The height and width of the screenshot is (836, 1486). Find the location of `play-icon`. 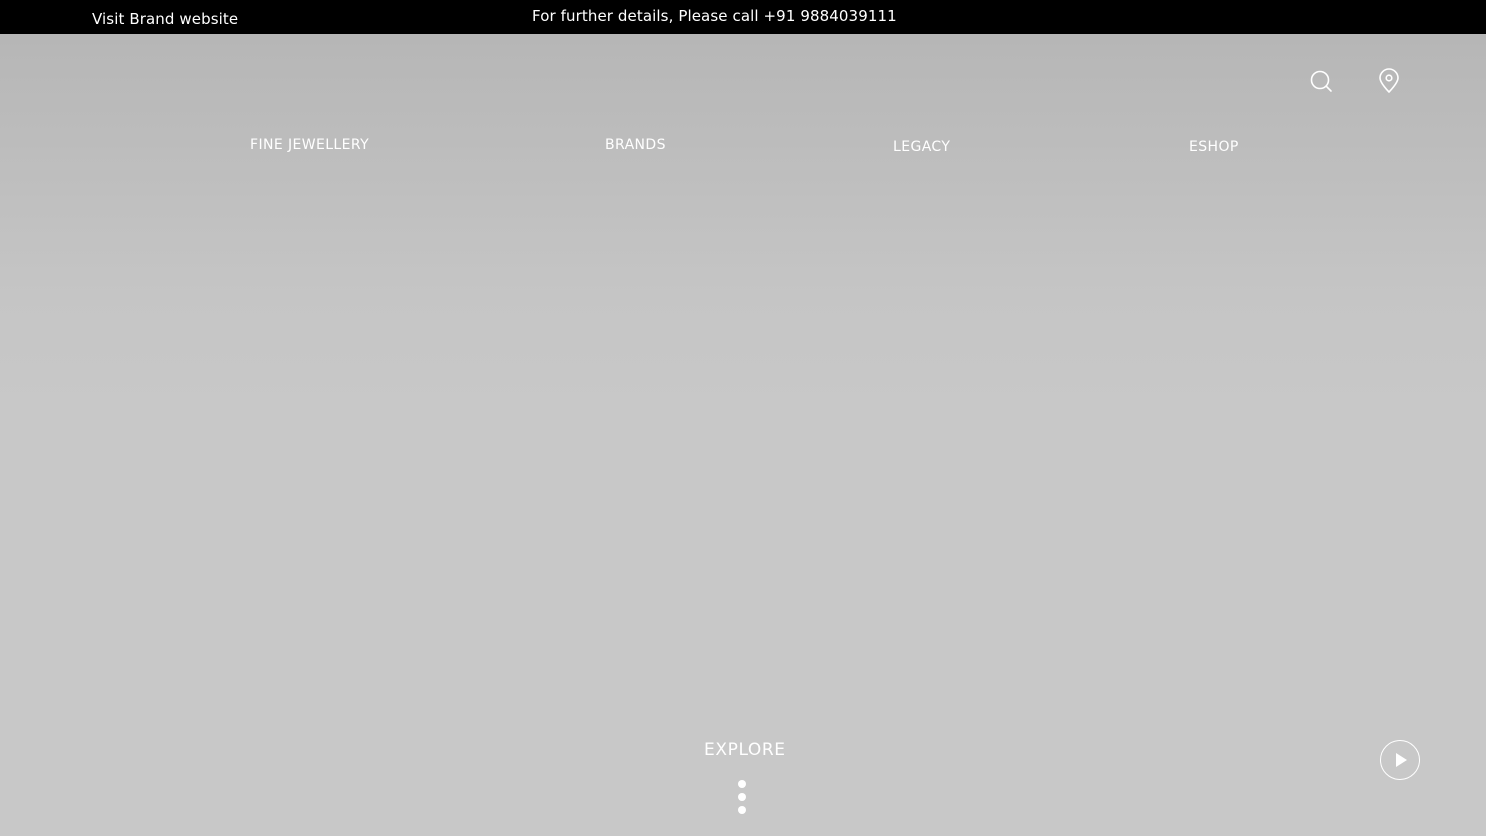

play-icon is located at coordinates (1401, 760).